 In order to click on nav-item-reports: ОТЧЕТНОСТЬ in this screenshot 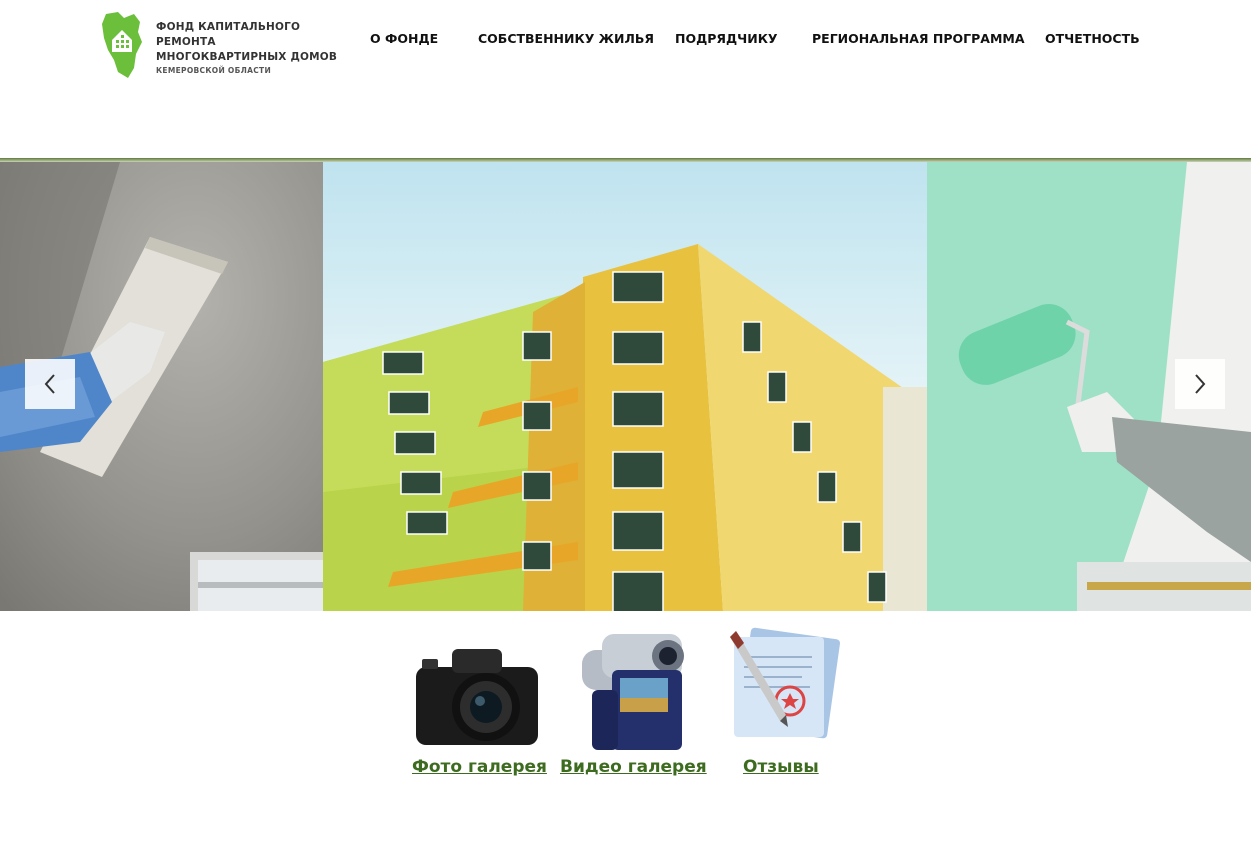, I will do `click(1092, 38)`.